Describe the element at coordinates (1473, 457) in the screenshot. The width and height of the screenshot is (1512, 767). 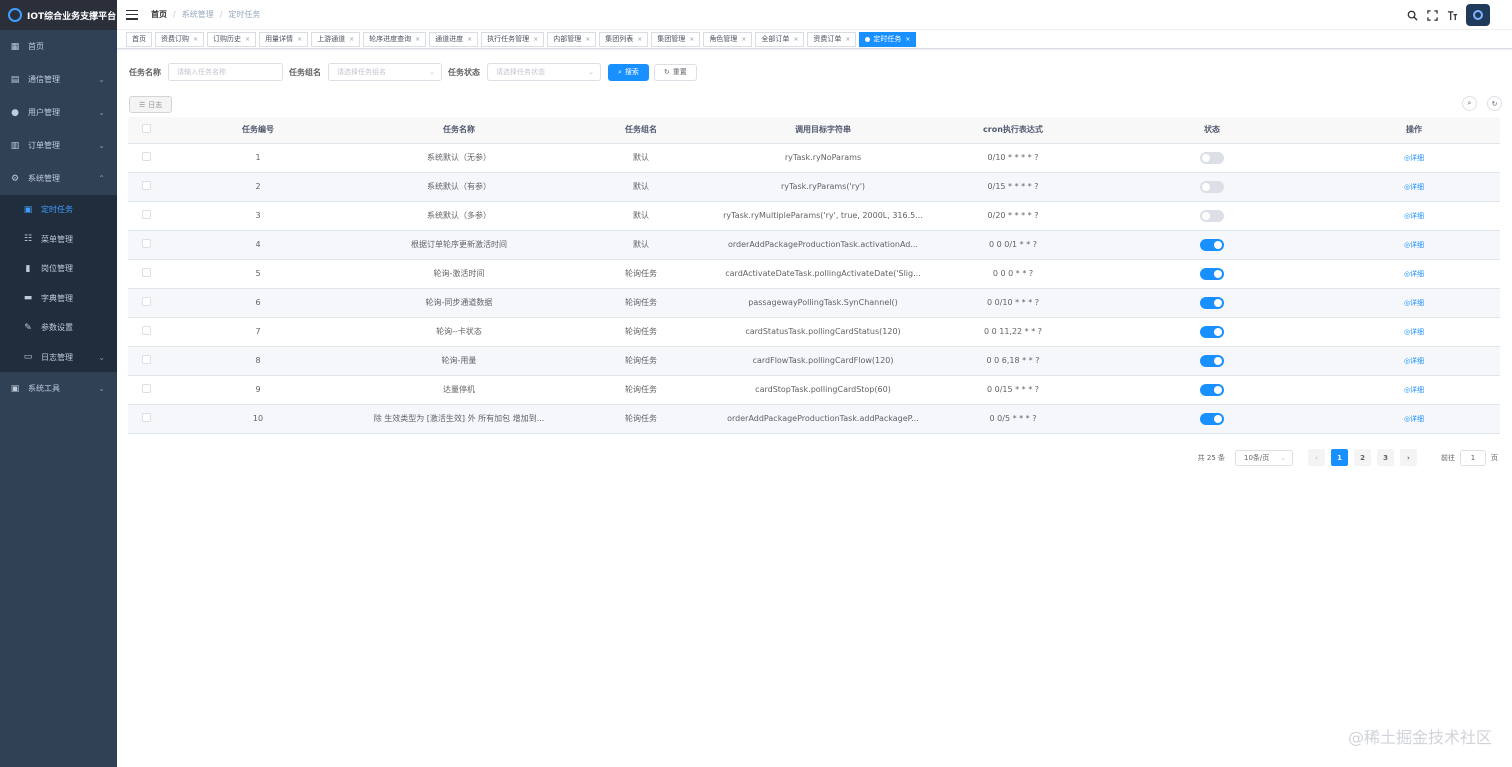
I see `goto-page-input: 1` at that location.